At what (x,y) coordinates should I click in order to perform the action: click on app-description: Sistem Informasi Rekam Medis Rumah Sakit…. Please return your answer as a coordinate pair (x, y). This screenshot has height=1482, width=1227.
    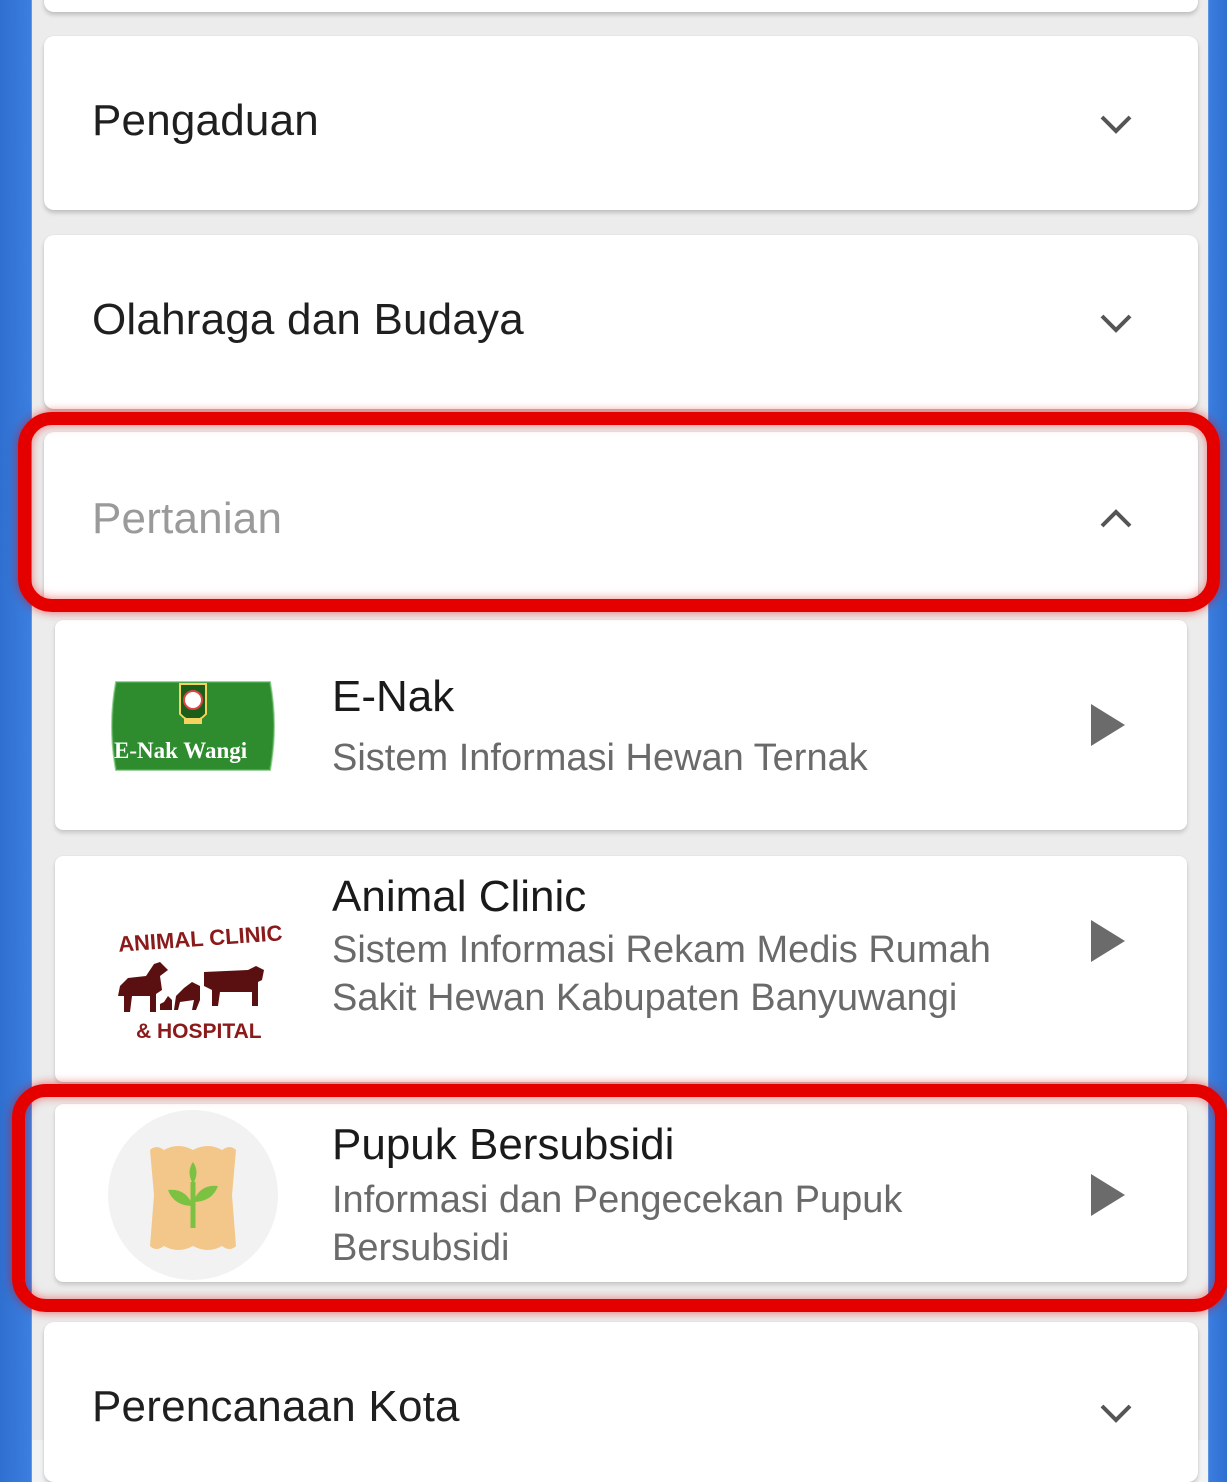
    Looking at the image, I should click on (661, 974).